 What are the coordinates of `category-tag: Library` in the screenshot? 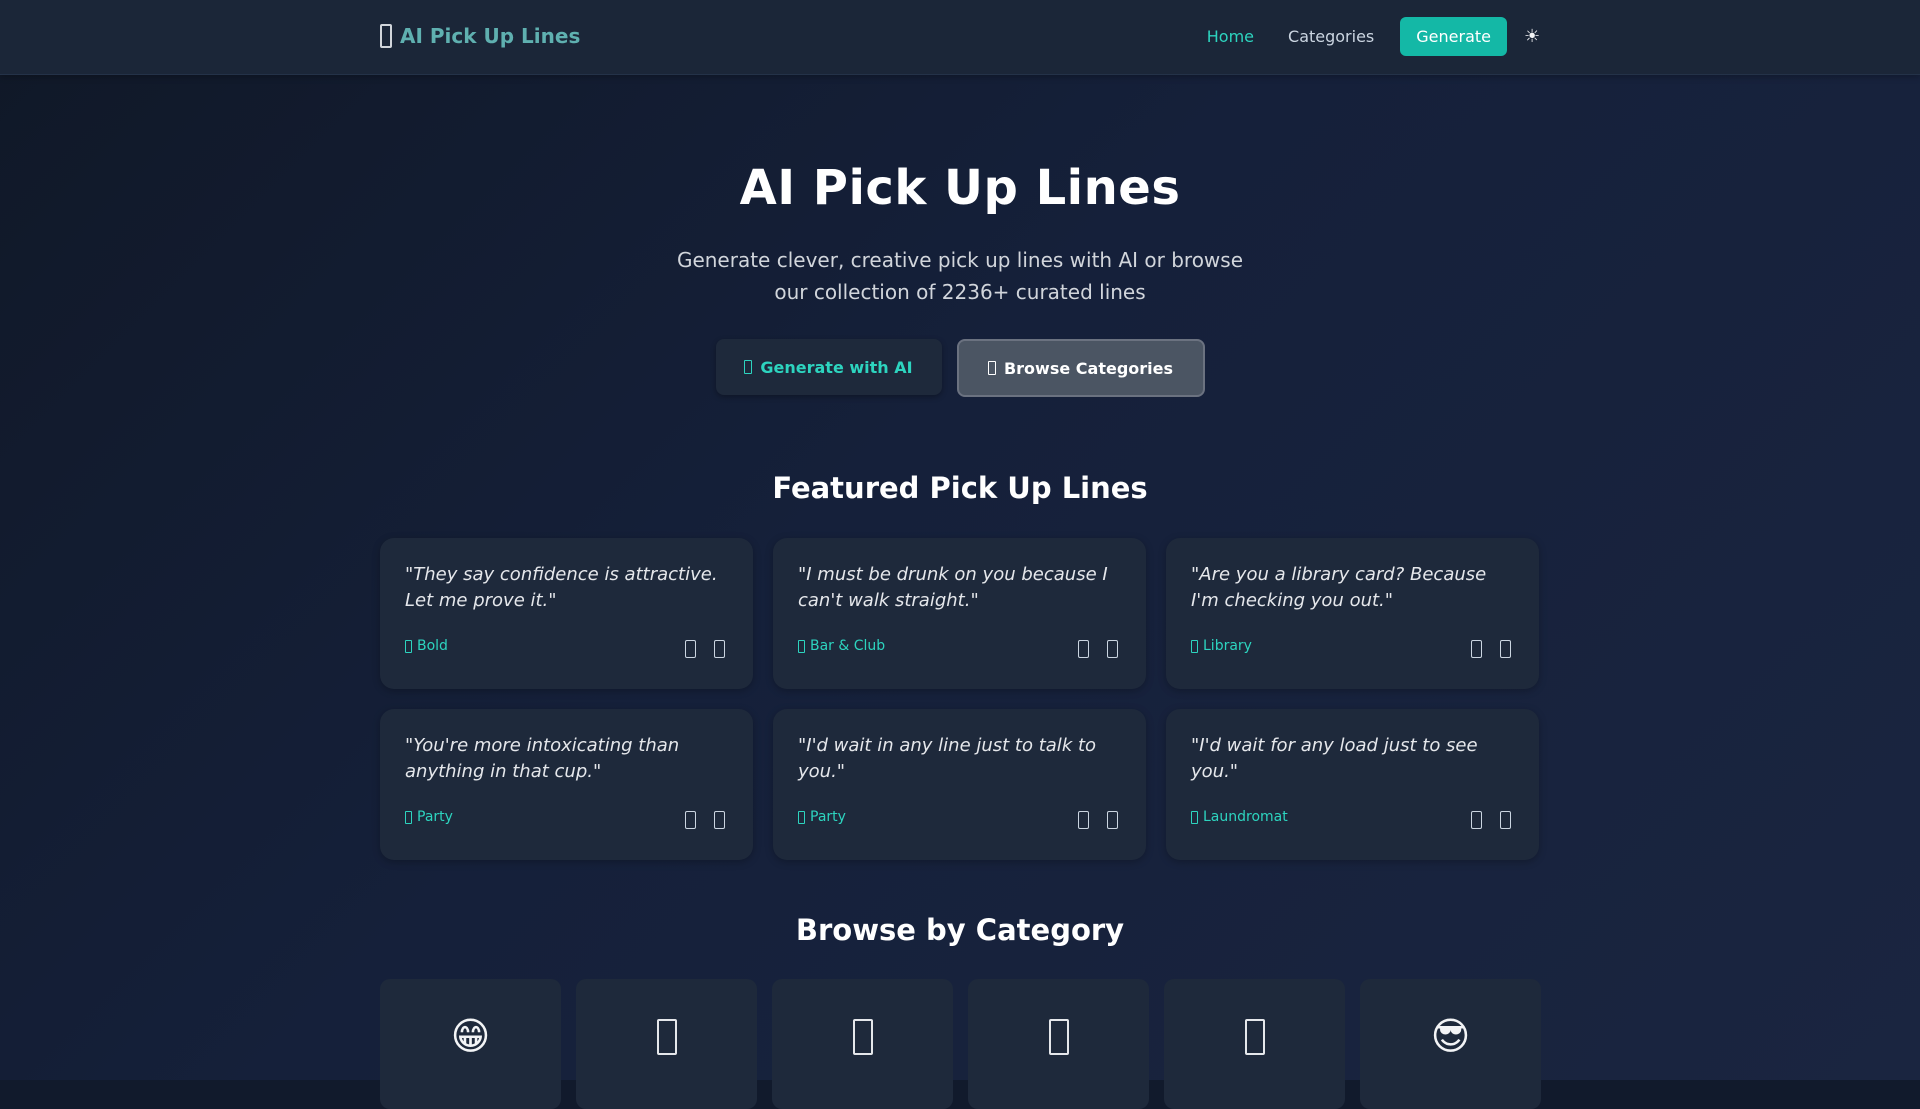 It's located at (1221, 646).